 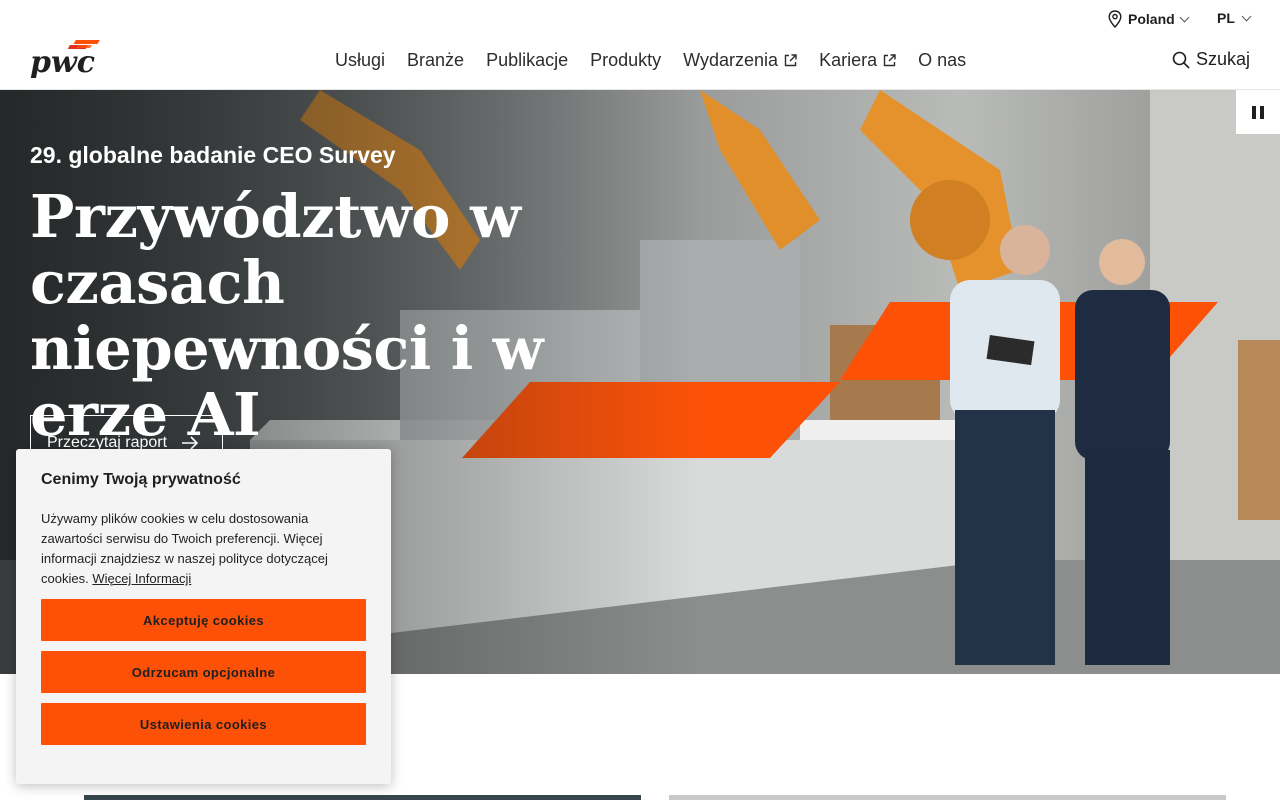 What do you see at coordinates (203, 672) in the screenshot?
I see `reject-optional-button: Odrzucam opcjonalne` at bounding box center [203, 672].